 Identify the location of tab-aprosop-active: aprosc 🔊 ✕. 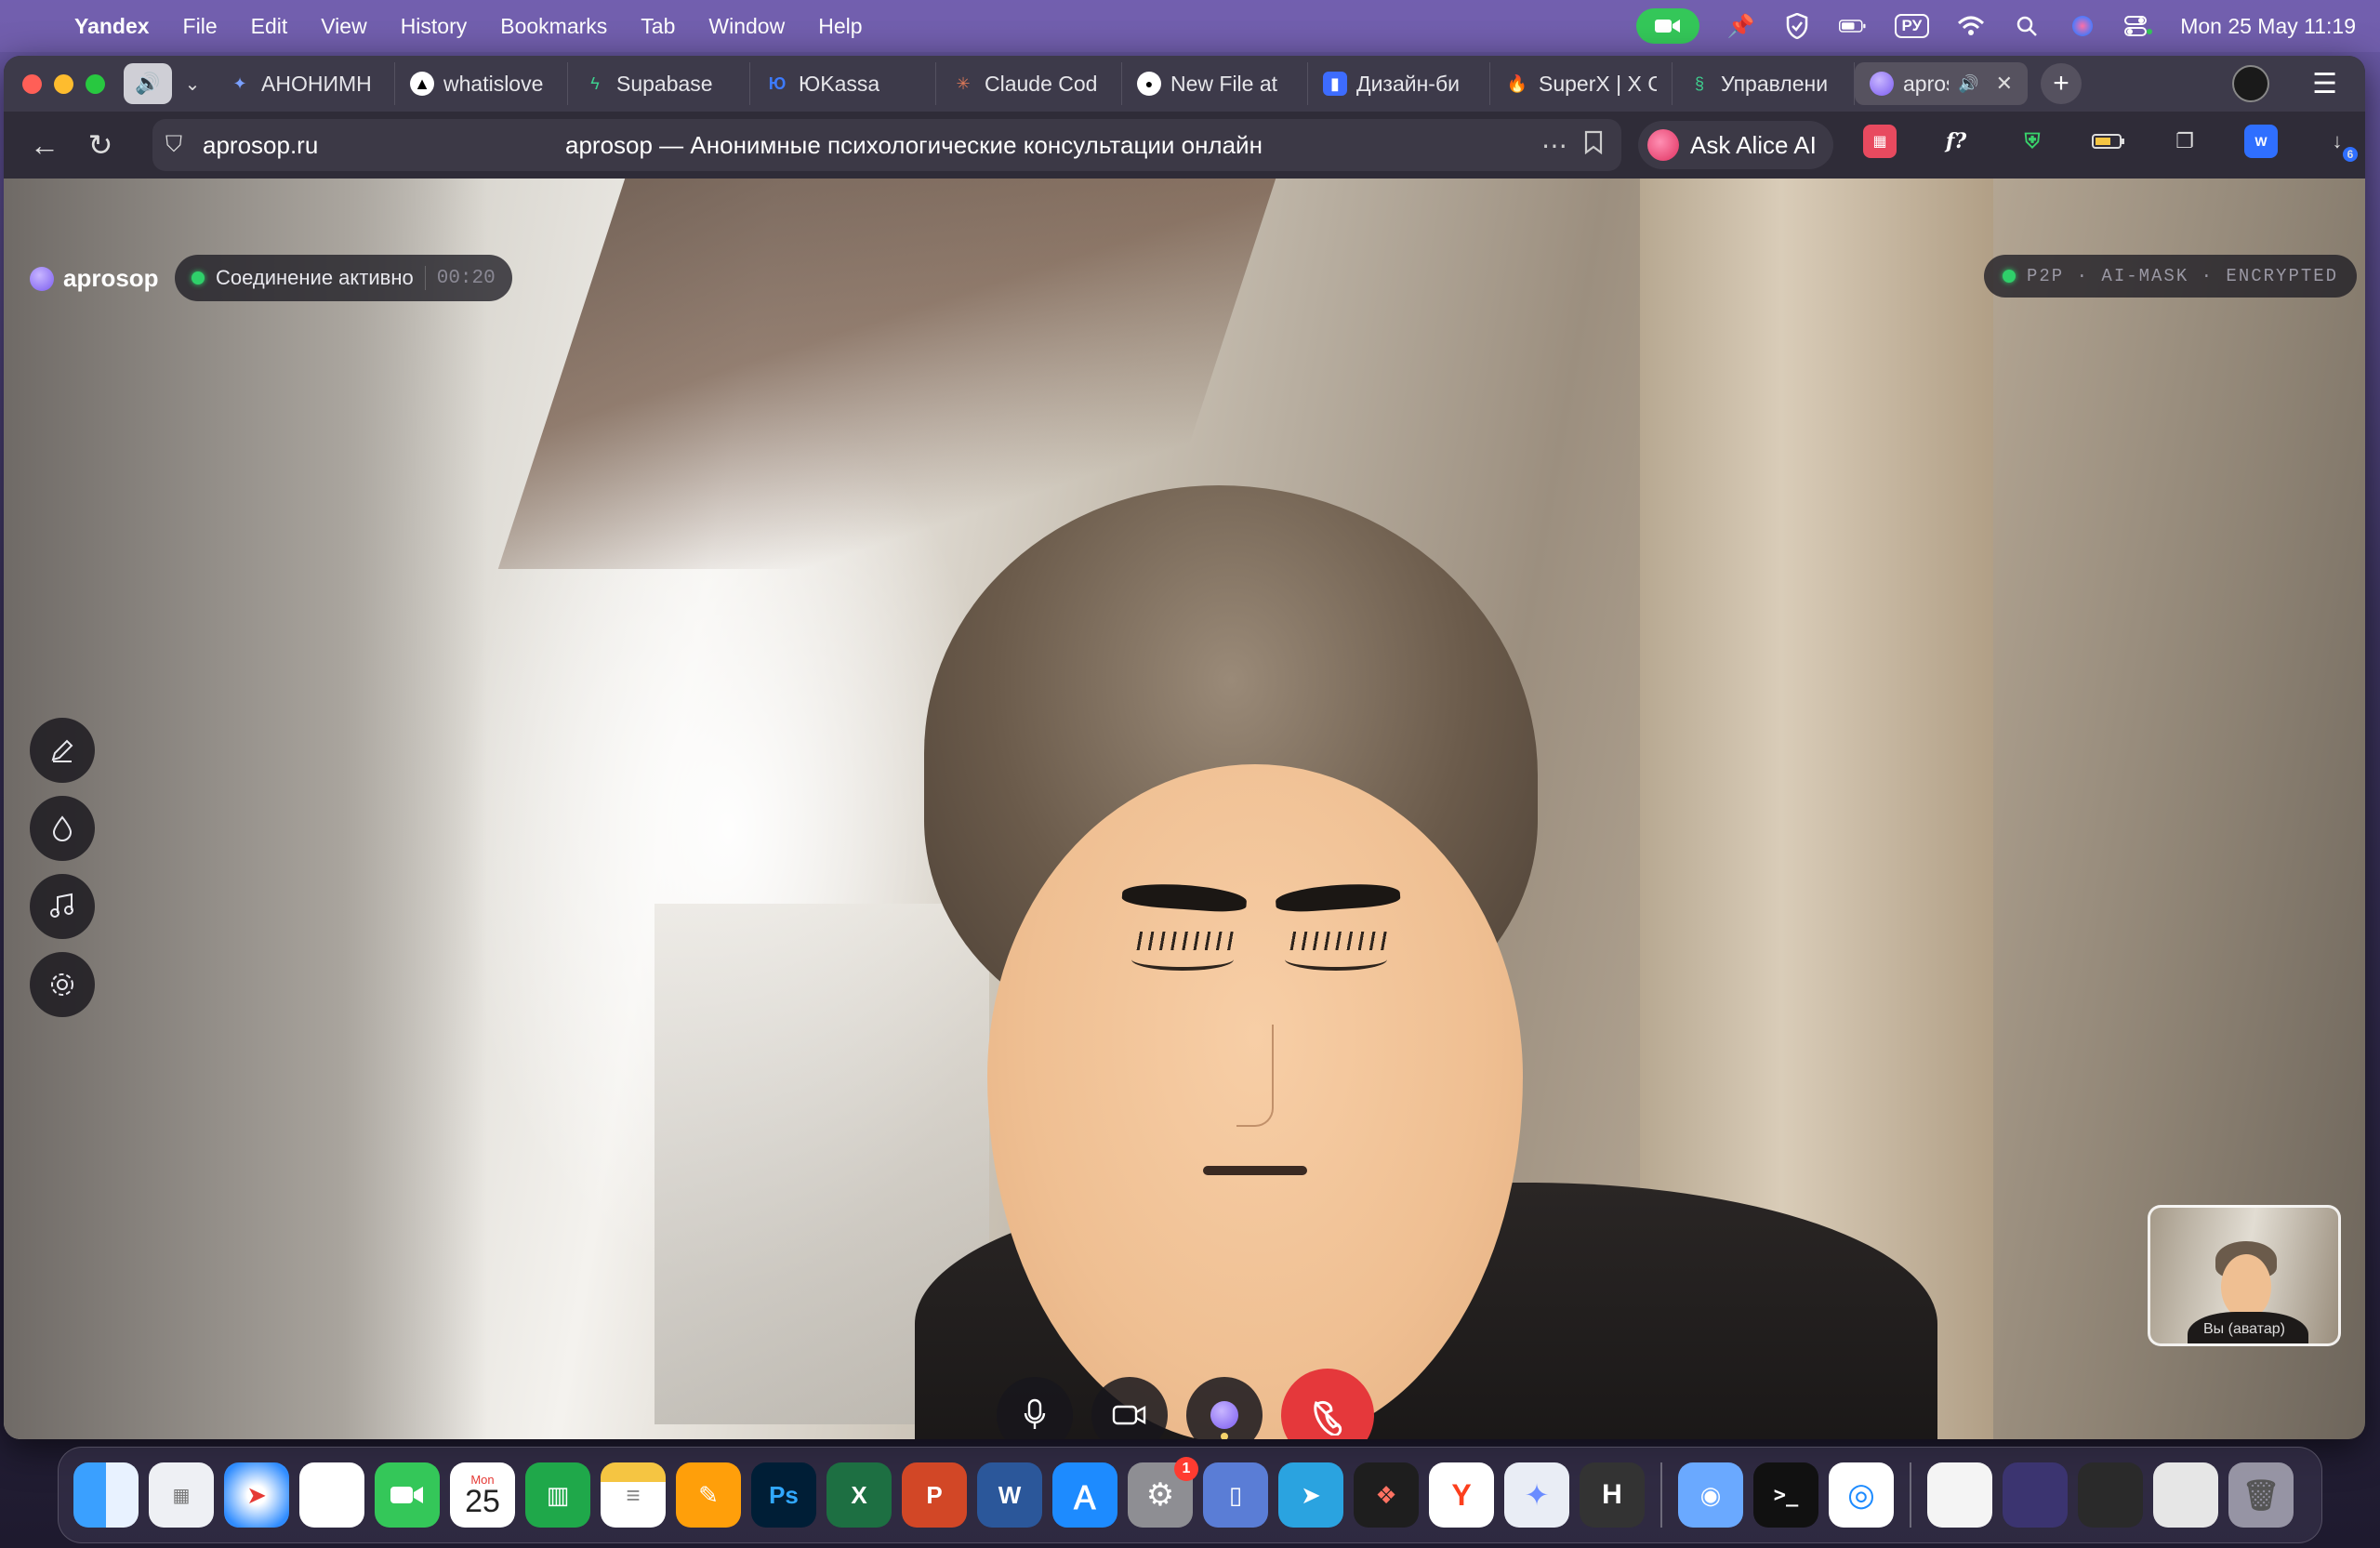
(1941, 83).